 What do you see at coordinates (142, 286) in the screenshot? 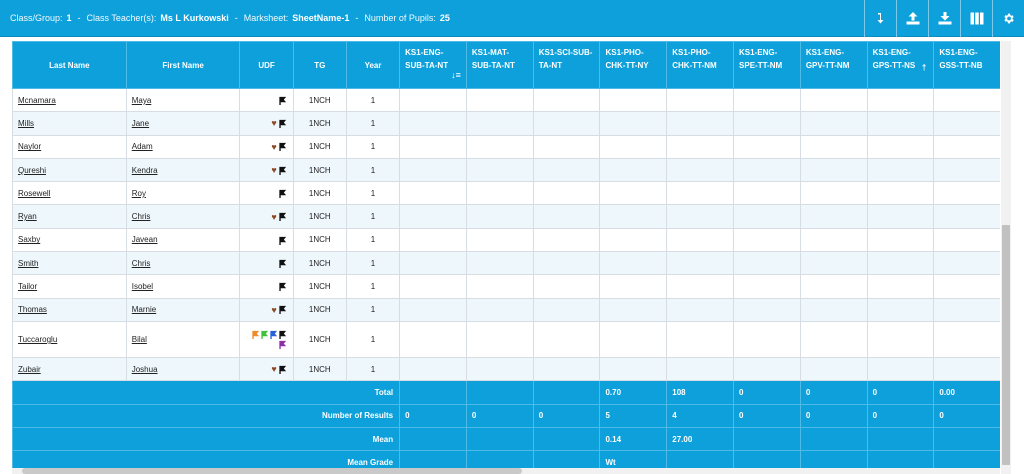
I see `first-name-link: Isobel` at bounding box center [142, 286].